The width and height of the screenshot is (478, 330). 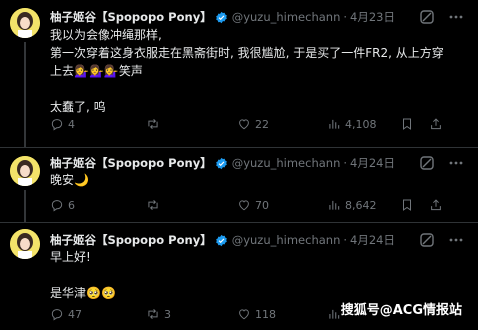 I want to click on tweet-text-line: 晚安🌙, so click(x=69, y=180).